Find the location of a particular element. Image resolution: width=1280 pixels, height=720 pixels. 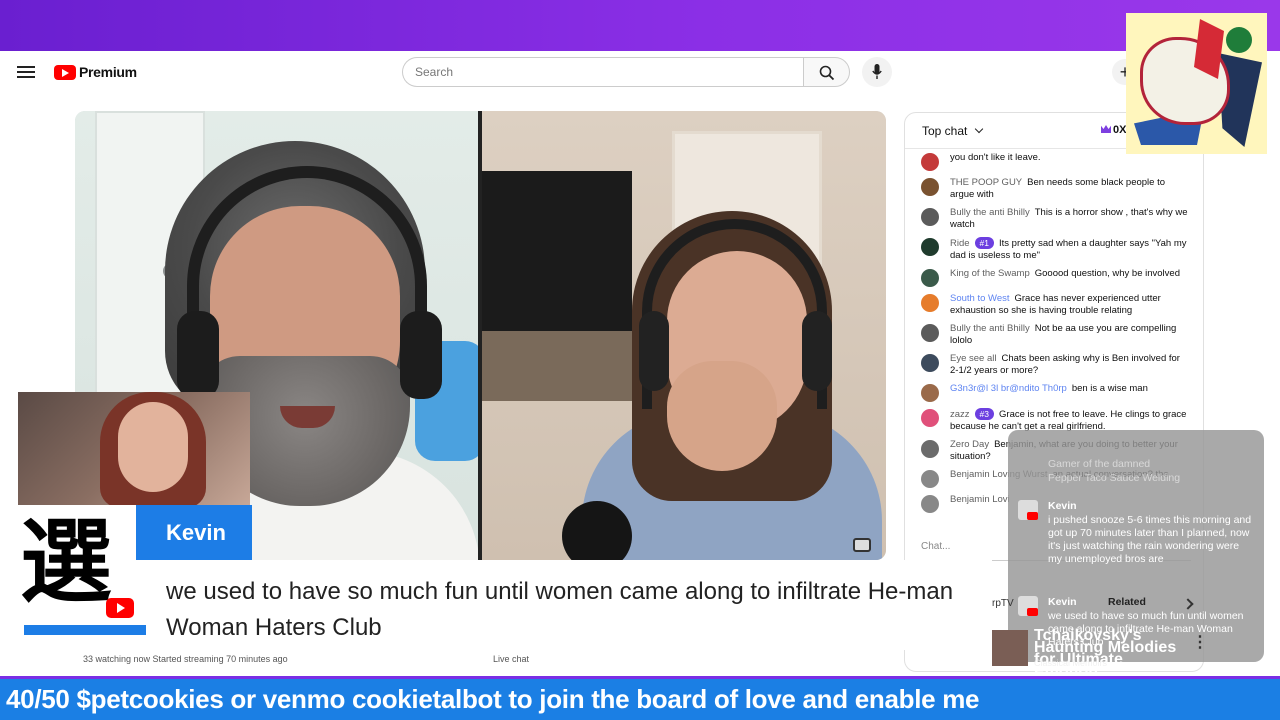

host-camera-inset is located at coordinates (134, 450).